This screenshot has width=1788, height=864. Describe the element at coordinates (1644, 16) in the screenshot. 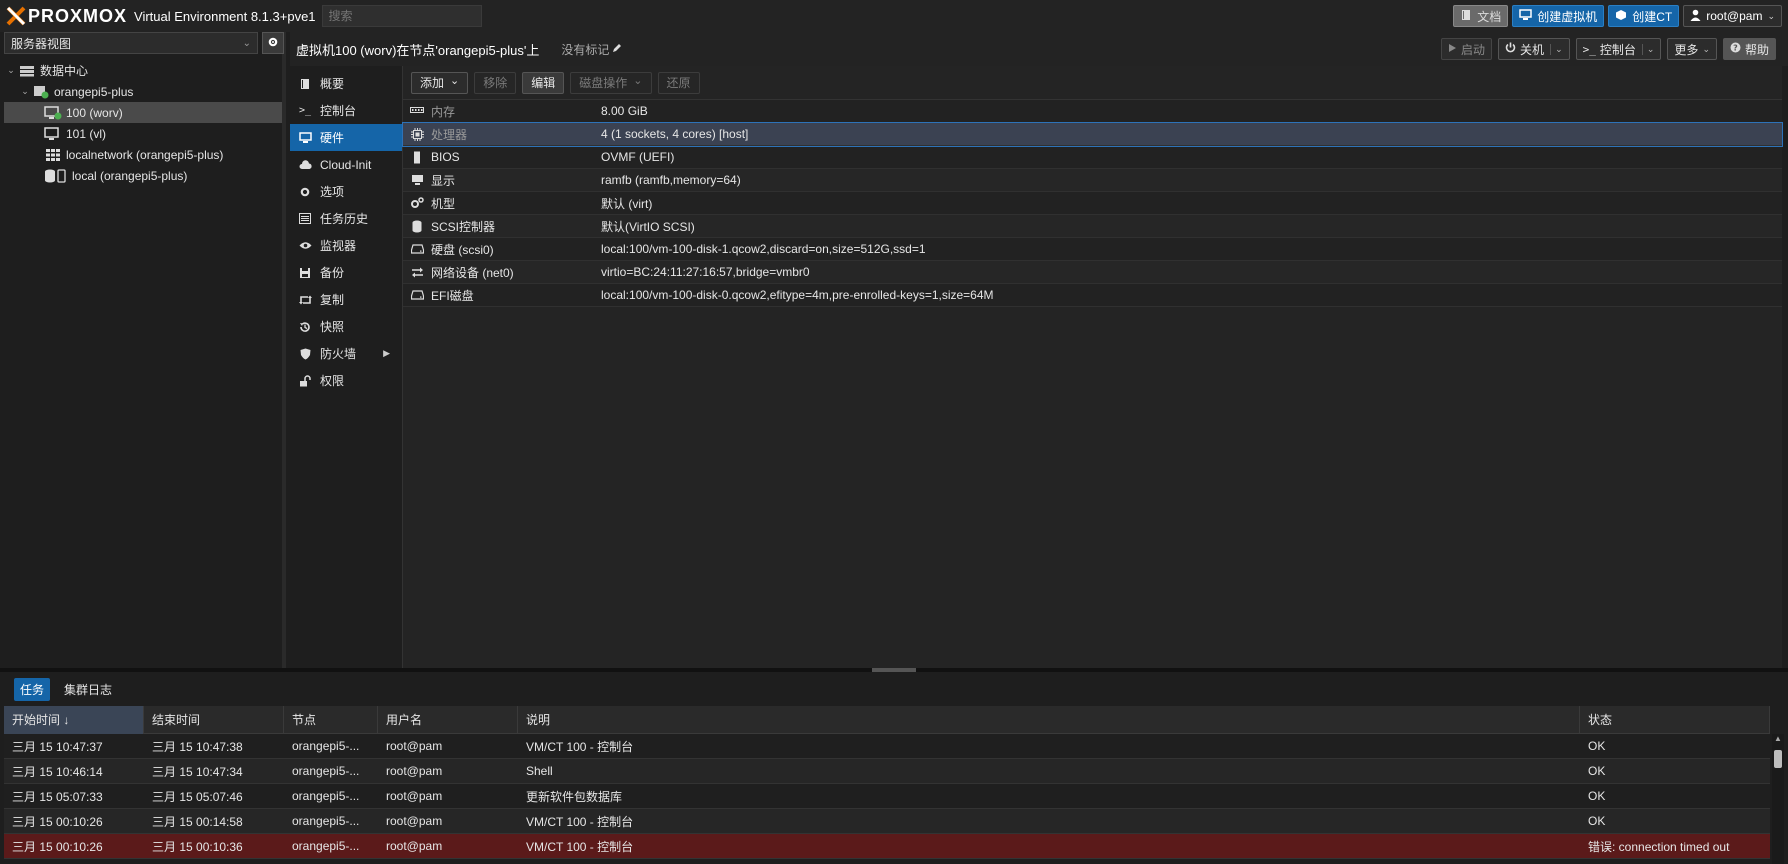

I see `create-ct-button: 创建CT` at that location.